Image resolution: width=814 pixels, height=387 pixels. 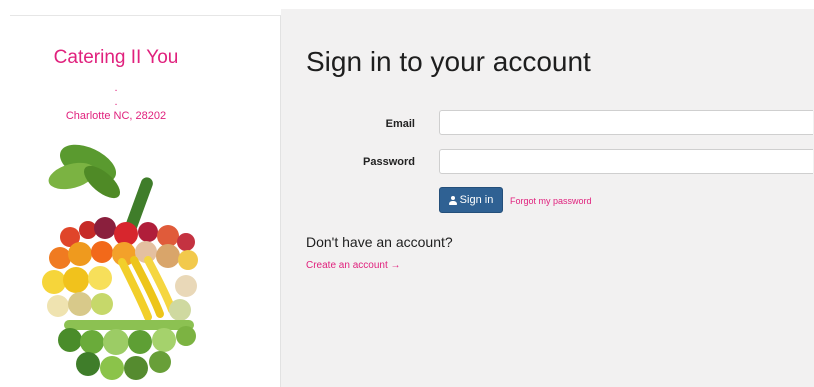 I want to click on no-account-text: Don't have an account?, so click(x=379, y=242).